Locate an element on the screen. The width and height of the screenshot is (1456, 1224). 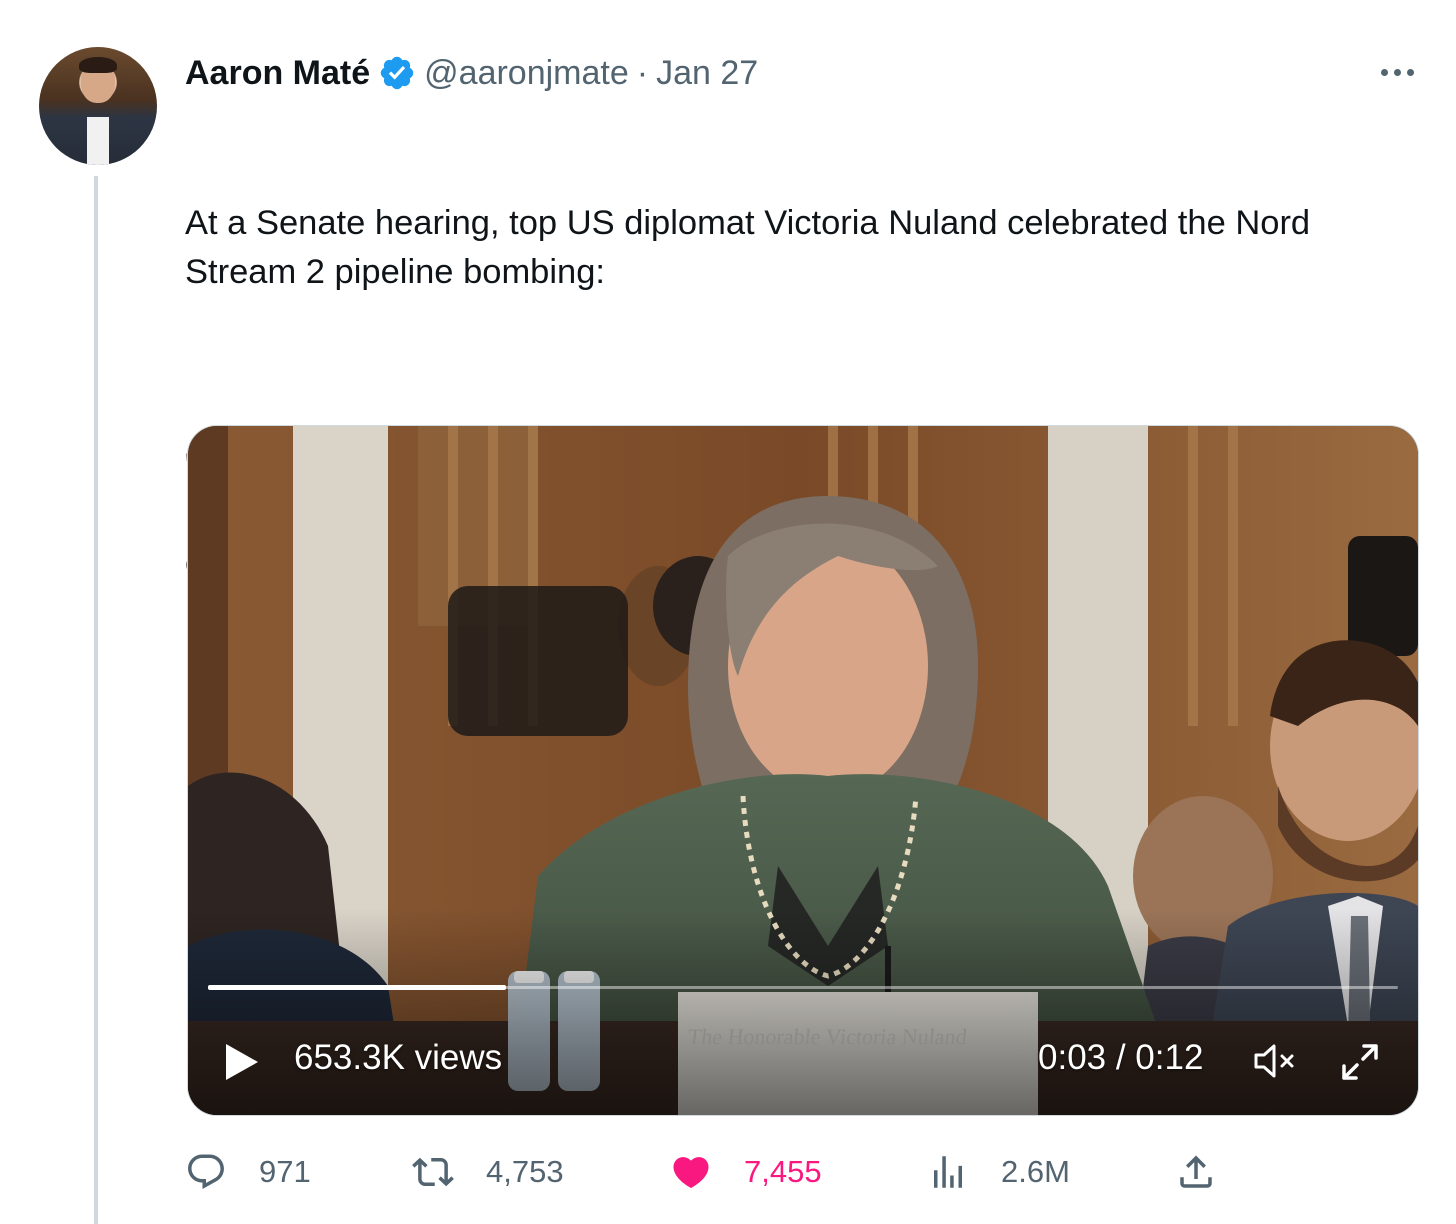
retweet-icon is located at coordinates (433, 1172).